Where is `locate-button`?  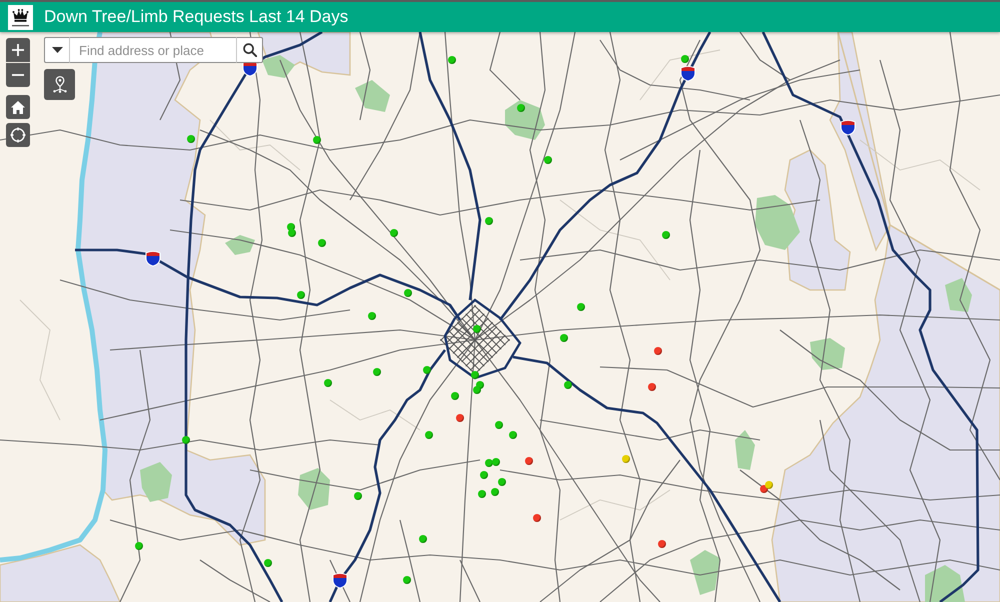 locate-button is located at coordinates (18, 135).